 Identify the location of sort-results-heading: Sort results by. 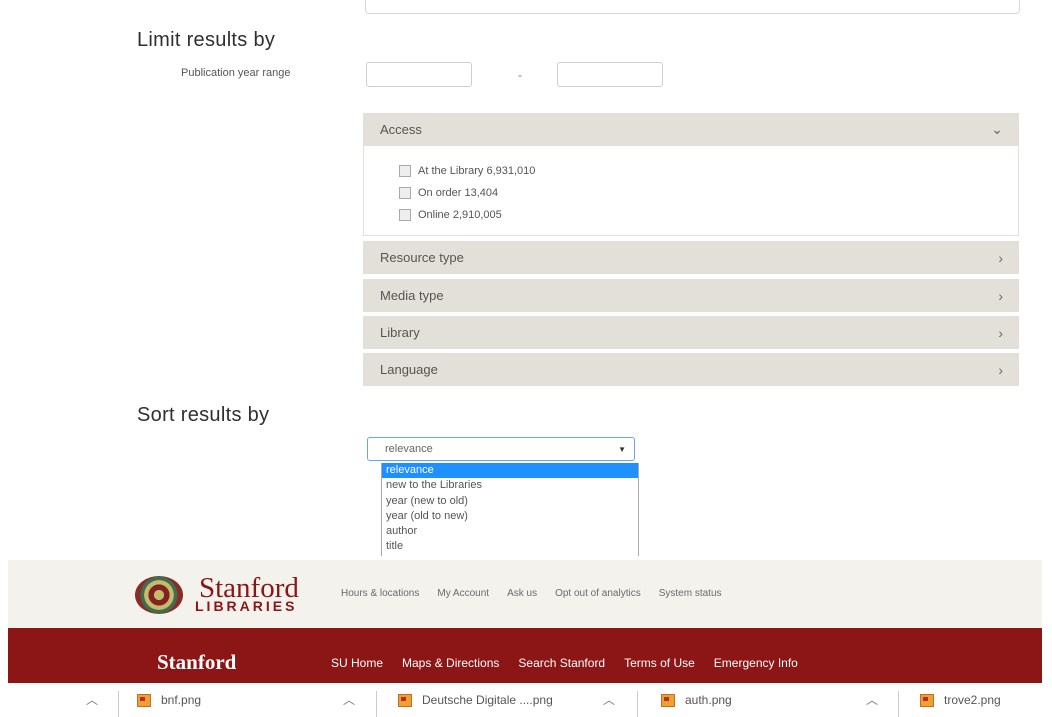
(203, 415).